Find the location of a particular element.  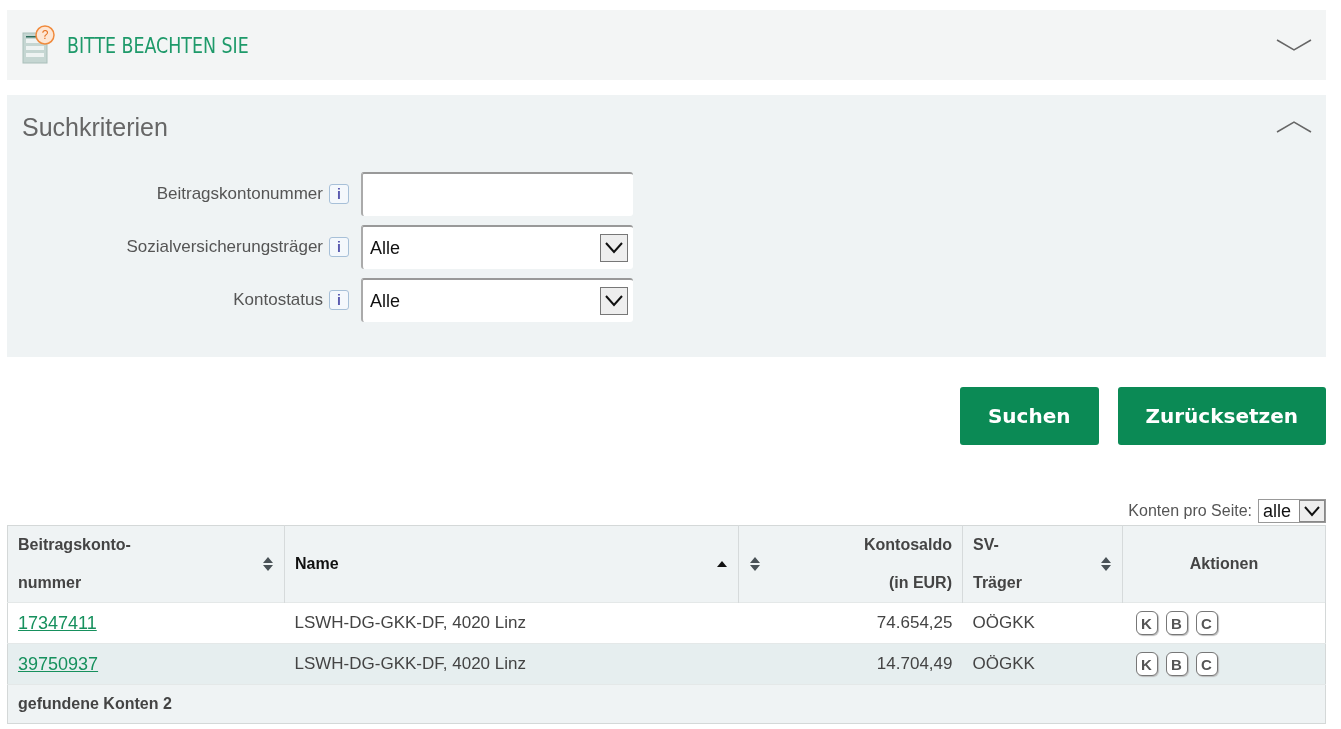

result-count: gefundene Konten 2 is located at coordinates (95, 703).